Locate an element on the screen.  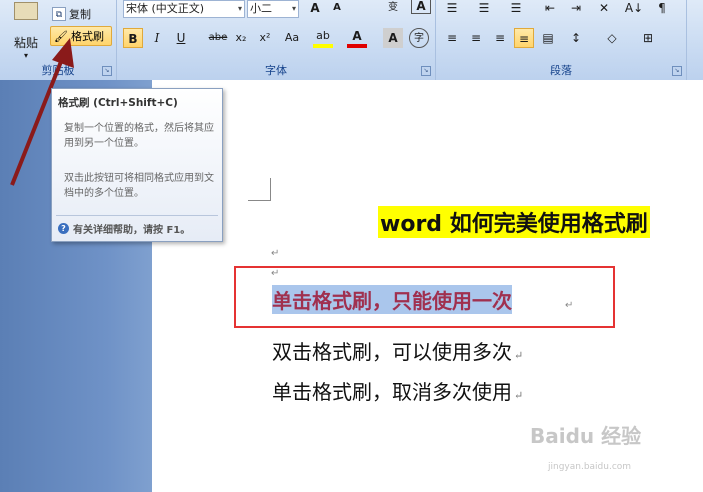
char-border-icon: A is located at coordinates (421, 7).